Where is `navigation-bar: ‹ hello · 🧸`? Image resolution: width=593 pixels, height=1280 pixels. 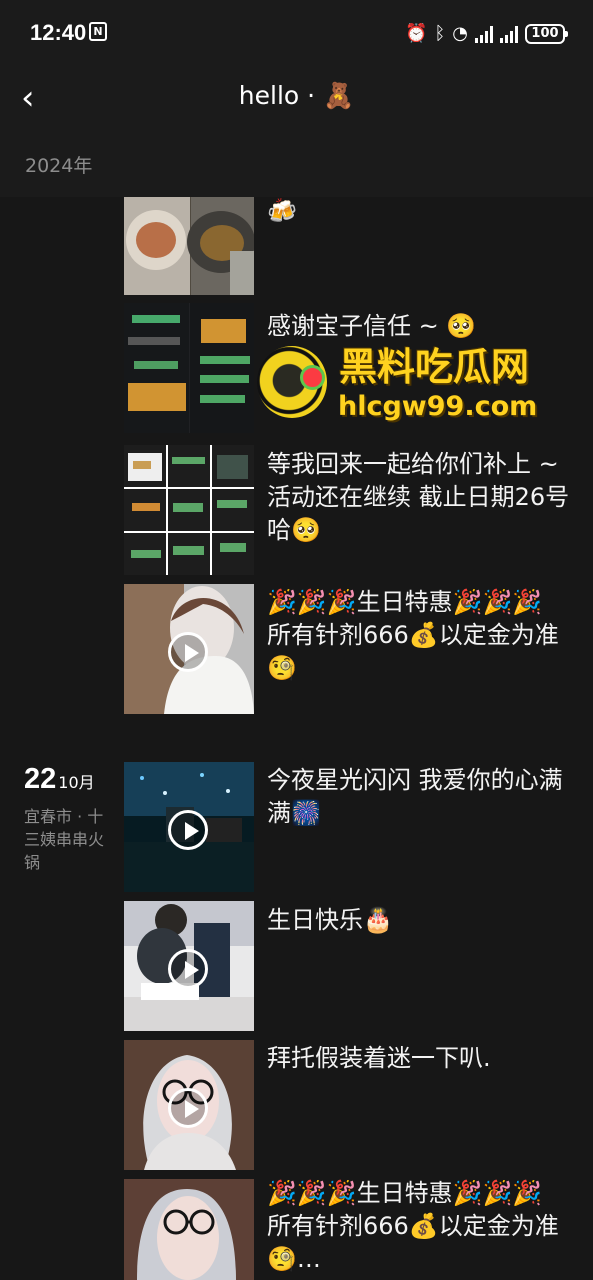
navigation-bar: ‹ hello · 🧸 is located at coordinates (296, 101).